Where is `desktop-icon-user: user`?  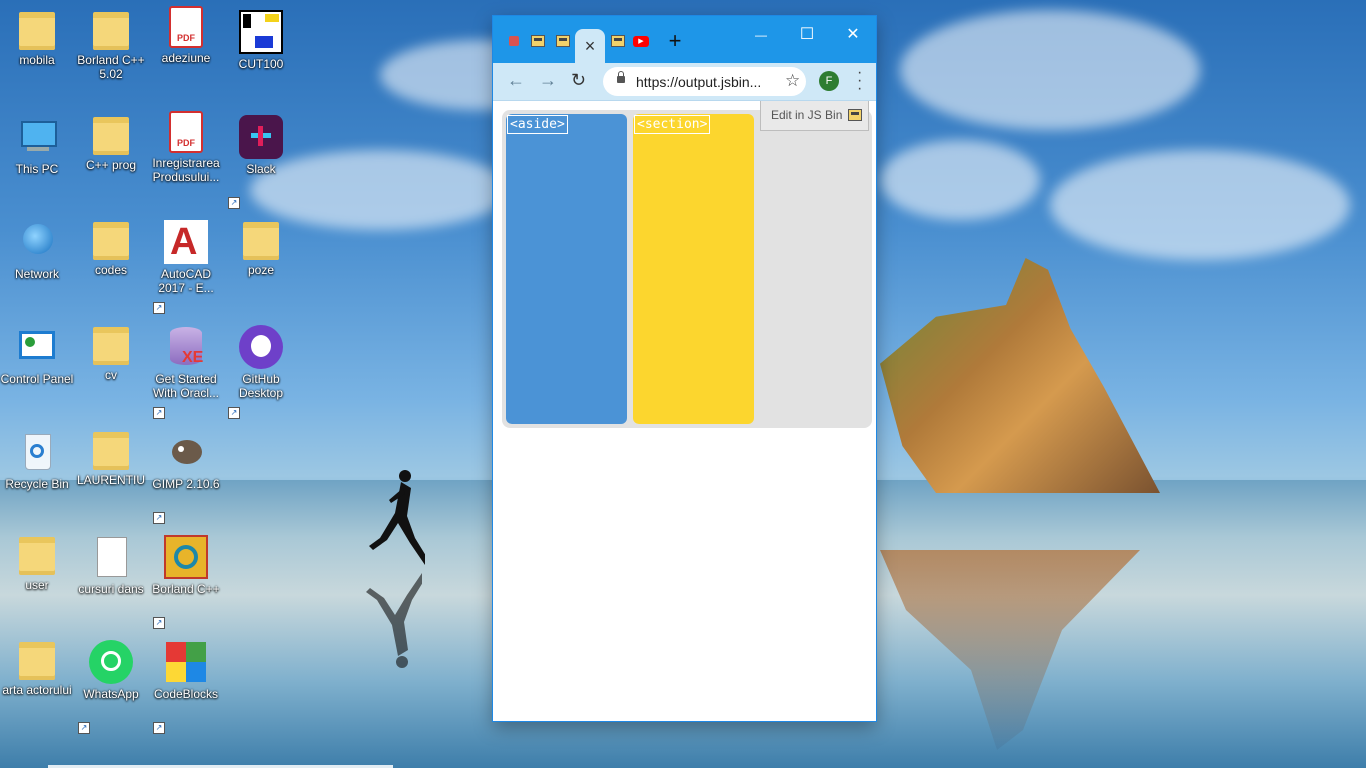
desktop-icon-user: user is located at coordinates (37, 579).